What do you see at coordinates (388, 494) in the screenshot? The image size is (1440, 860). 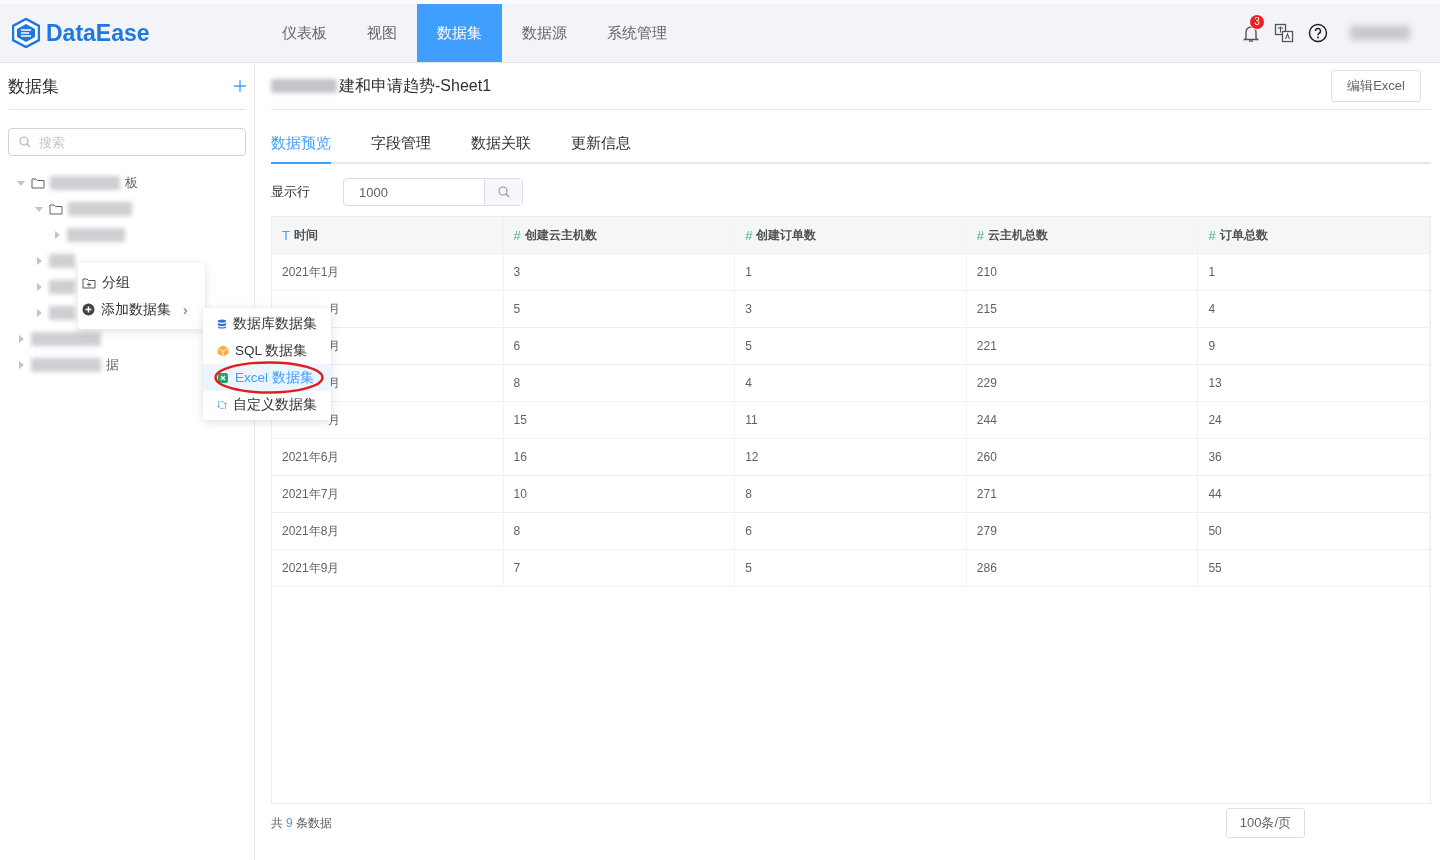 I see `table-cell: 2021年7月` at bounding box center [388, 494].